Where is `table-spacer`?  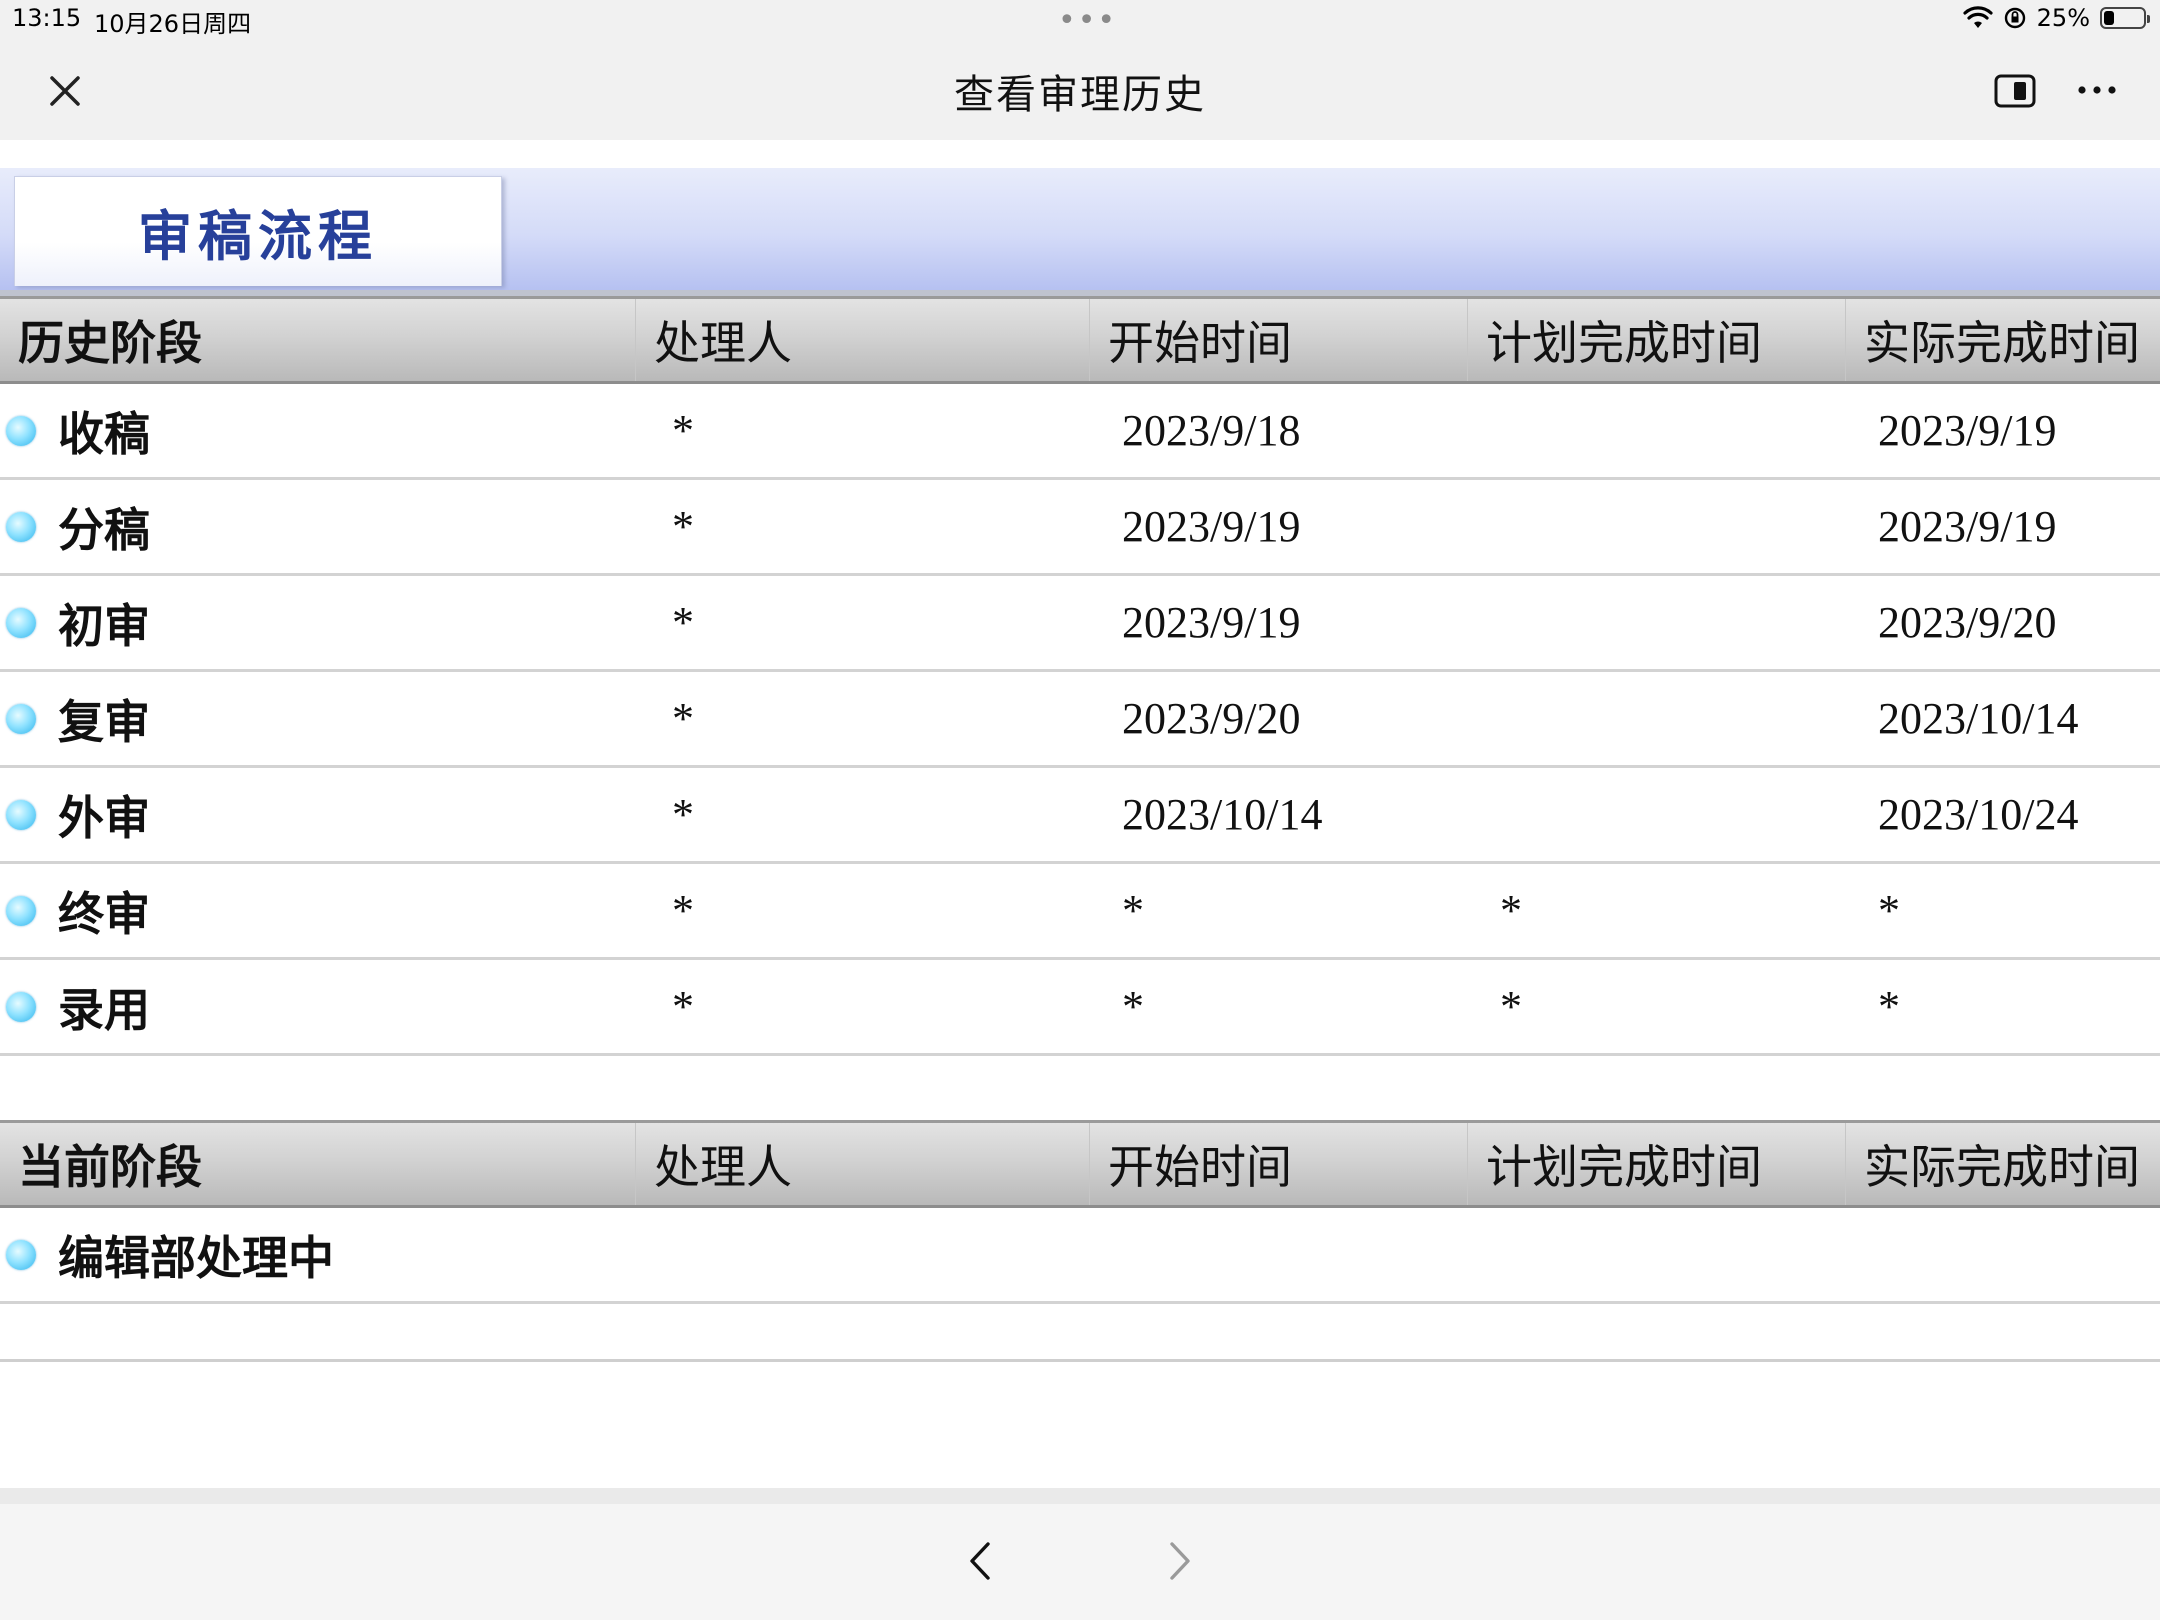 table-spacer is located at coordinates (1080, 1333).